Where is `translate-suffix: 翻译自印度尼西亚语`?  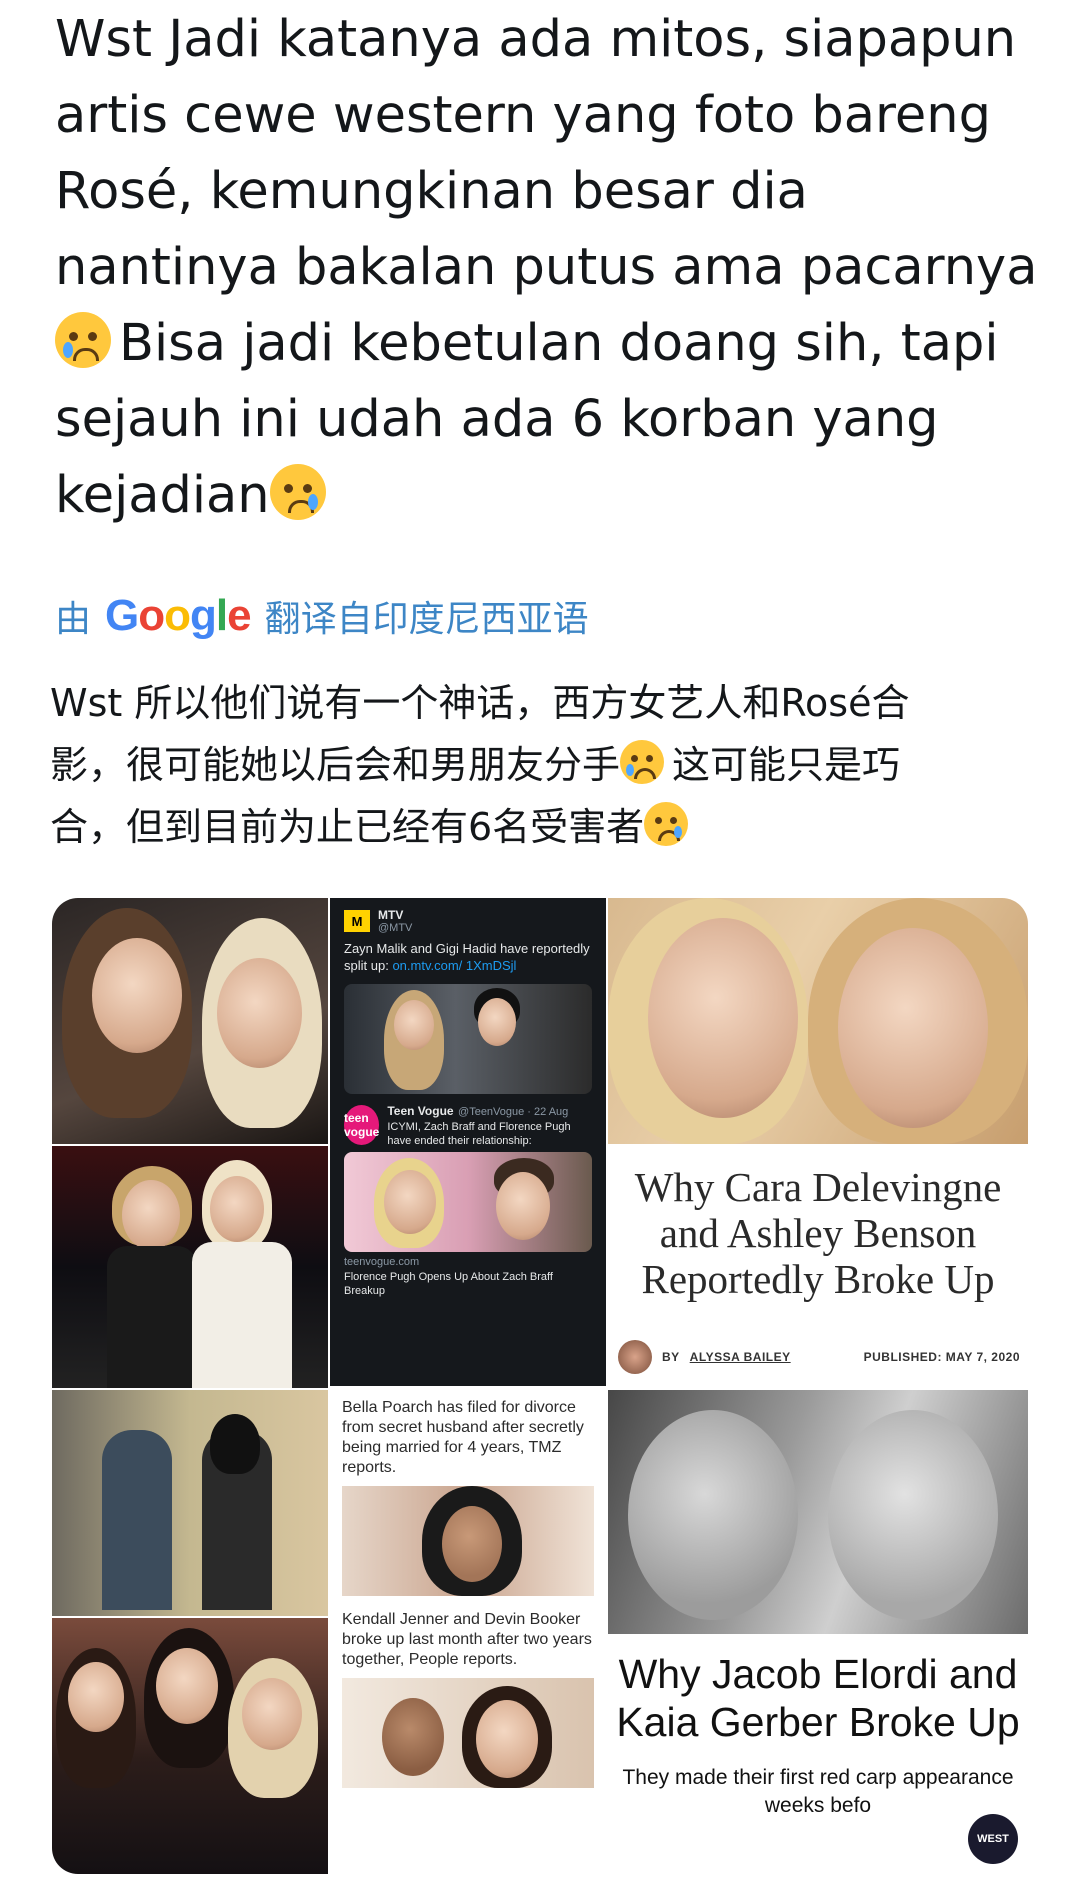
translate-suffix: 翻译自印度尼西亚语 is located at coordinates (426, 619).